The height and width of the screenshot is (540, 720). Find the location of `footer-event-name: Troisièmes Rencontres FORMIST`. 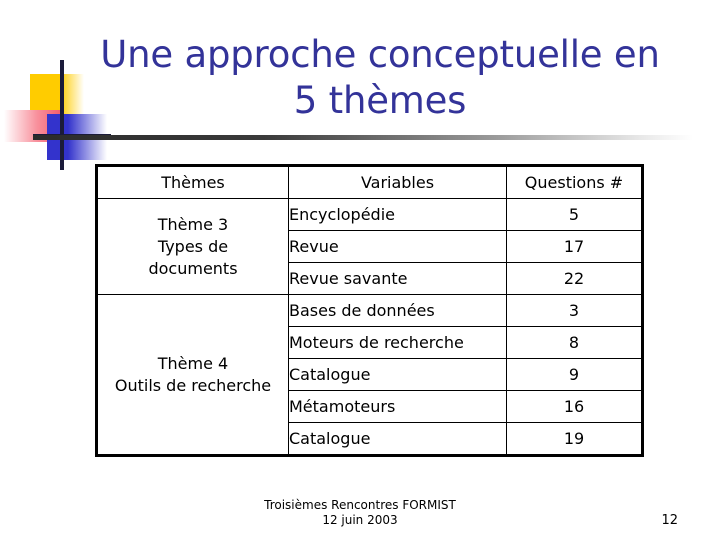

footer-event-name: Troisièmes Rencontres FORMIST is located at coordinates (360, 505).